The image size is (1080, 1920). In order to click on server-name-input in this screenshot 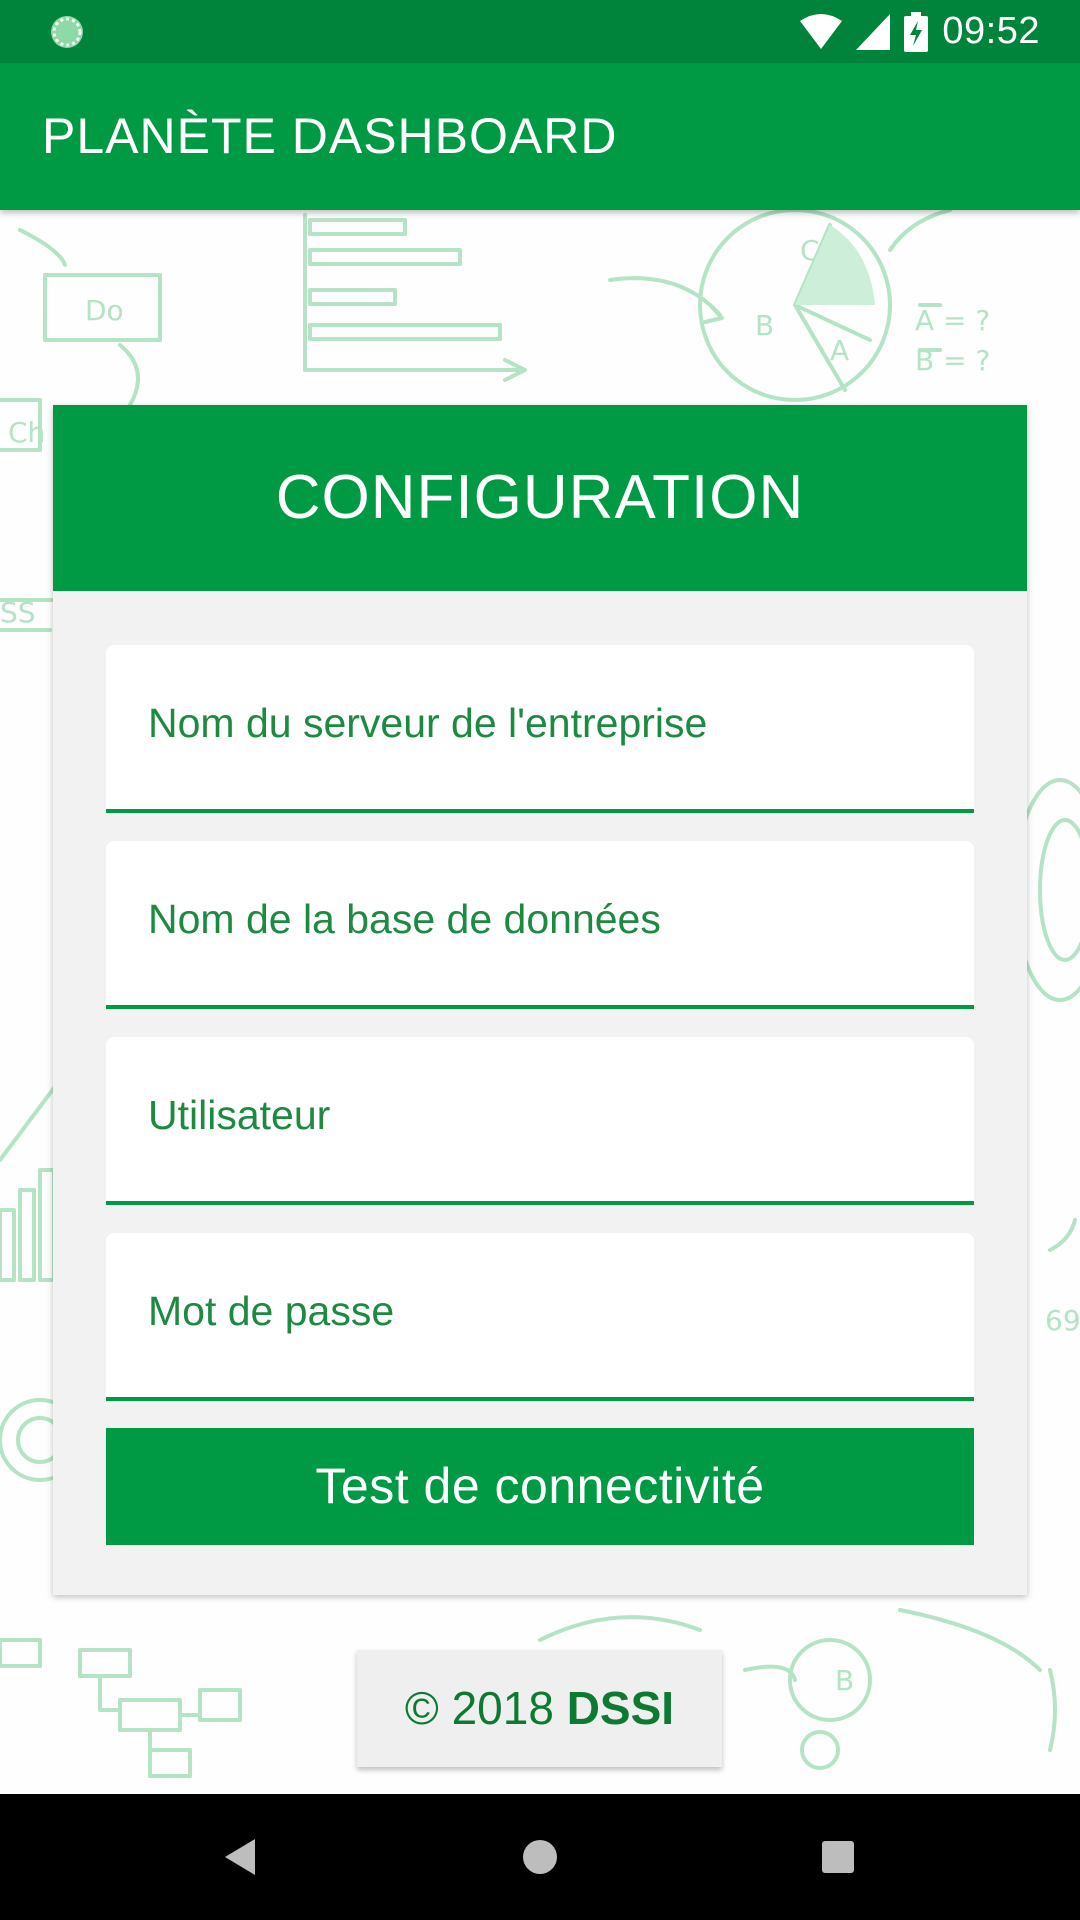, I will do `click(540, 727)`.